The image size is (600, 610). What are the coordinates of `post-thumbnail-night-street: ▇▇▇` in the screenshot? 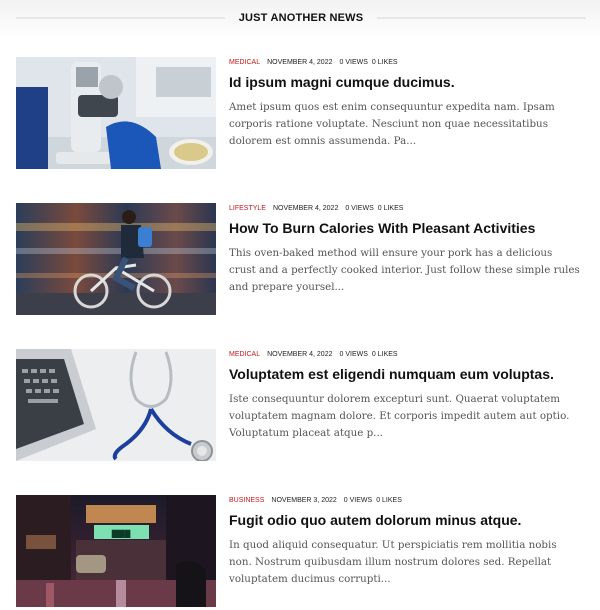 It's located at (116, 551).